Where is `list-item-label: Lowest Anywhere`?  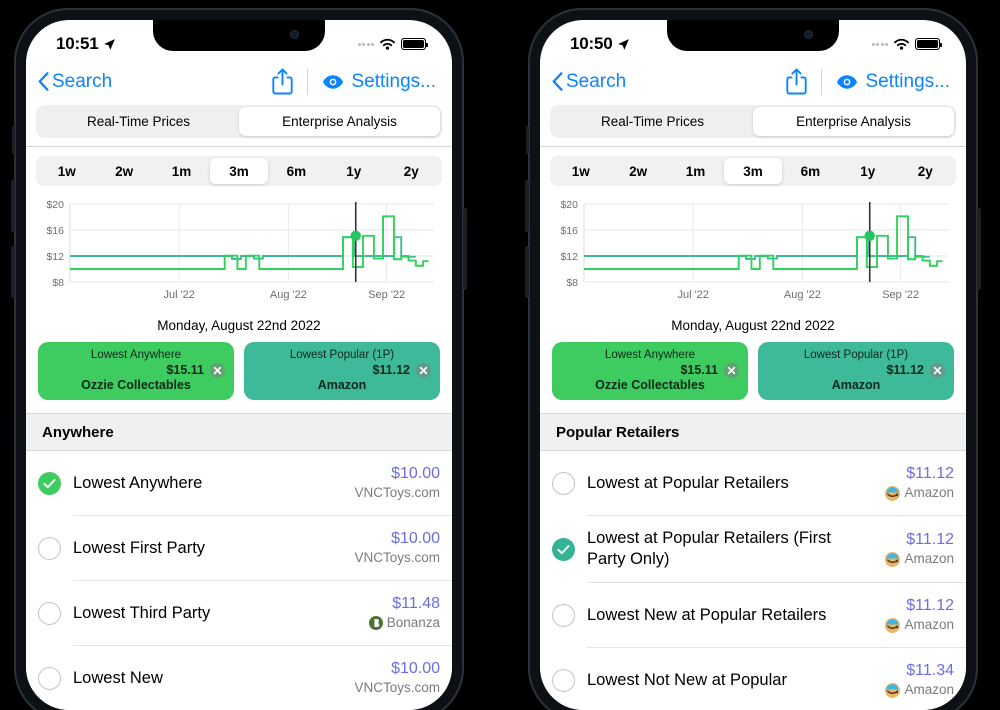 list-item-label: Lowest Anywhere is located at coordinates (138, 482).